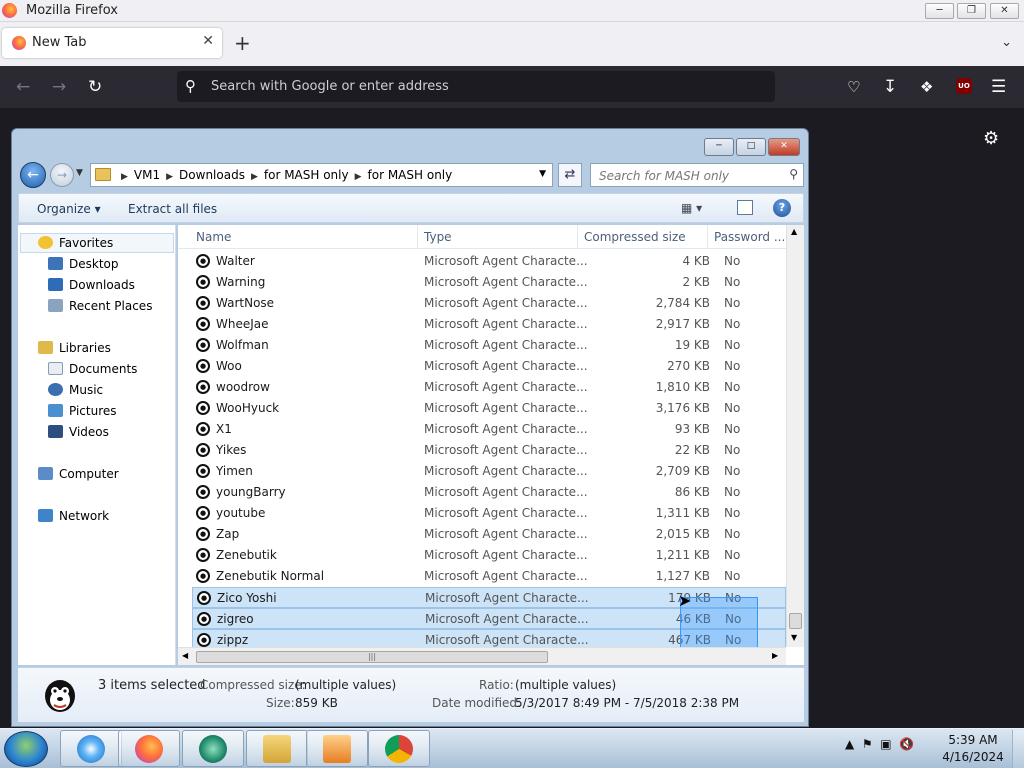 The height and width of the screenshot is (768, 1024). Describe the element at coordinates (795, 436) in the screenshot. I see `vertical-scrollbar: ▲ ▼` at that location.